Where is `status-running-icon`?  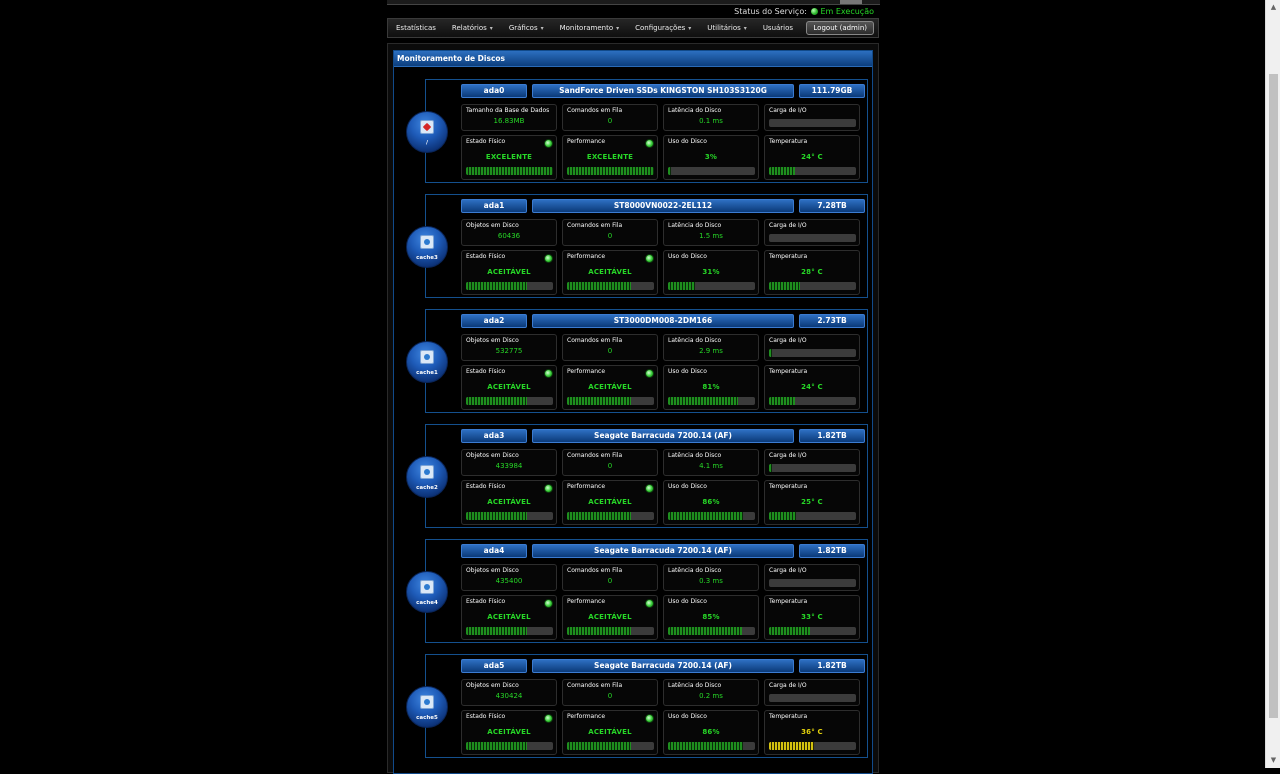
status-running-icon is located at coordinates (815, 11).